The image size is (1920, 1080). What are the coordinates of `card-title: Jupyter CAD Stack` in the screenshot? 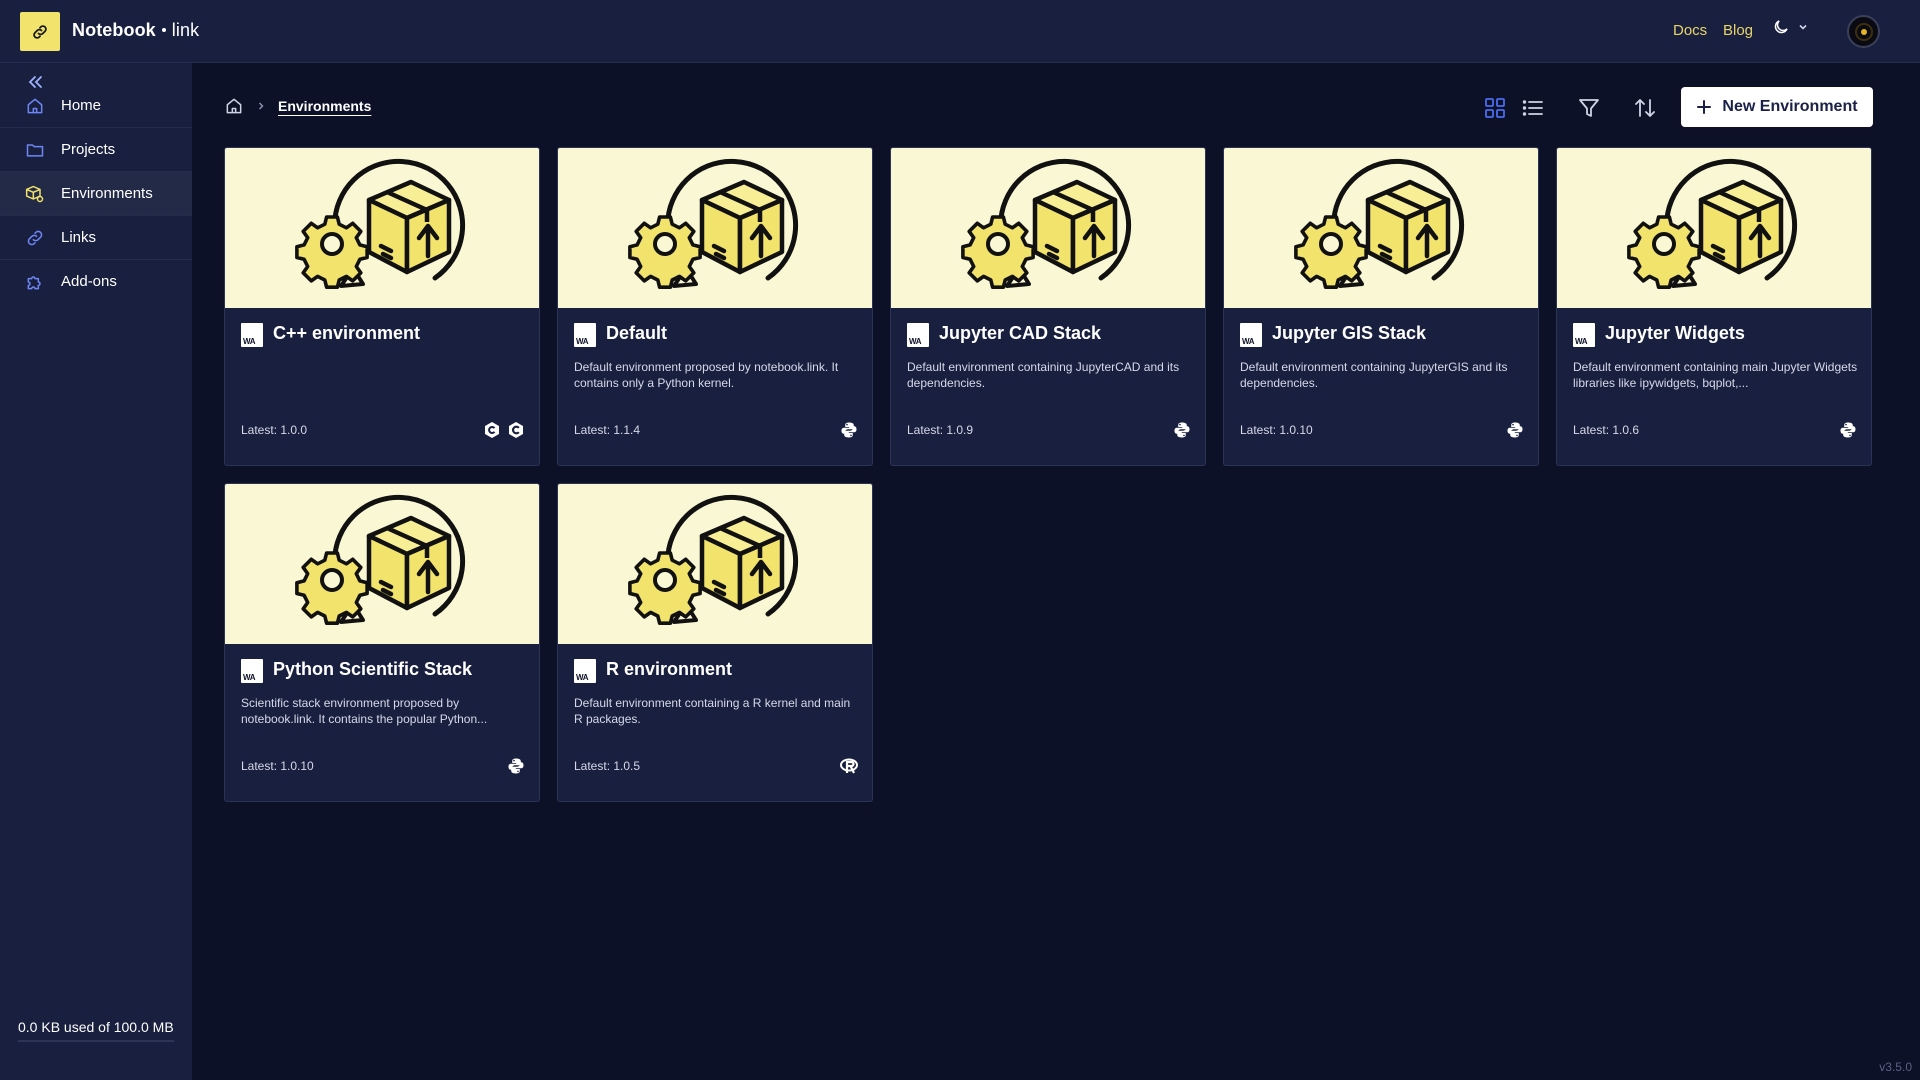 It's located at (1020, 333).